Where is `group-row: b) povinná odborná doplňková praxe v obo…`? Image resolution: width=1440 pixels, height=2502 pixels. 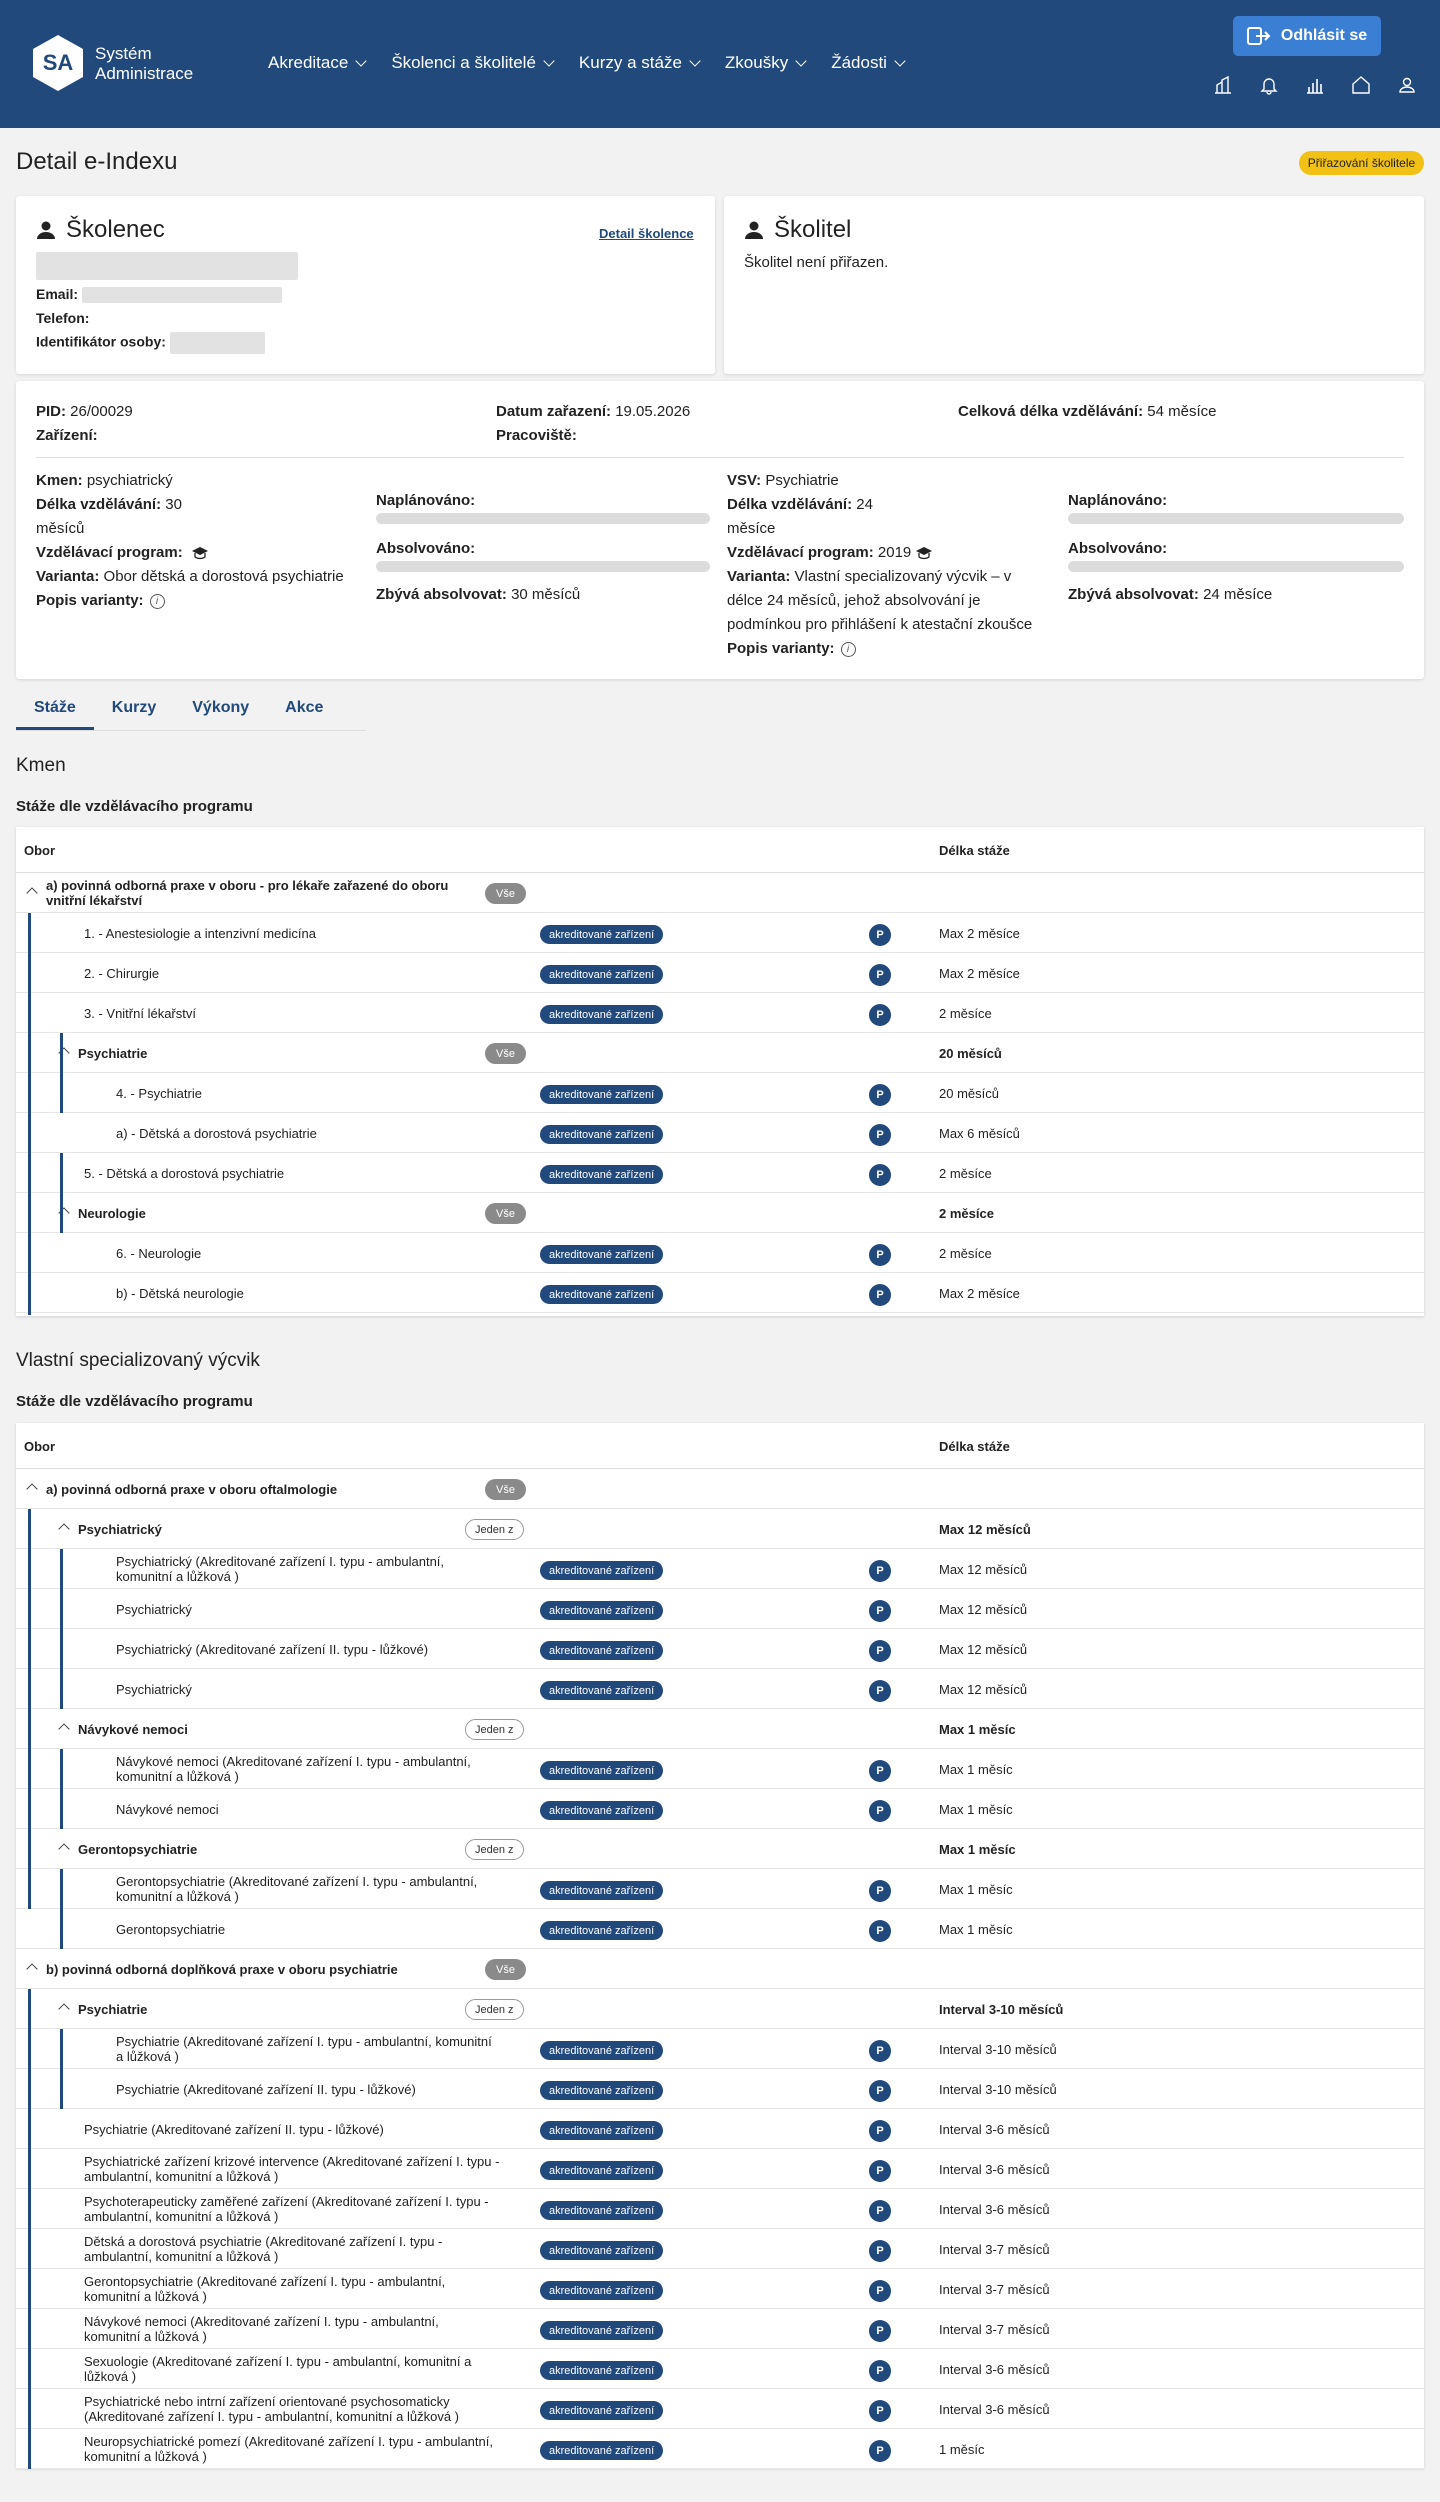
group-row: b) povinná odborná doplňková praxe v obo… is located at coordinates (720, 1969).